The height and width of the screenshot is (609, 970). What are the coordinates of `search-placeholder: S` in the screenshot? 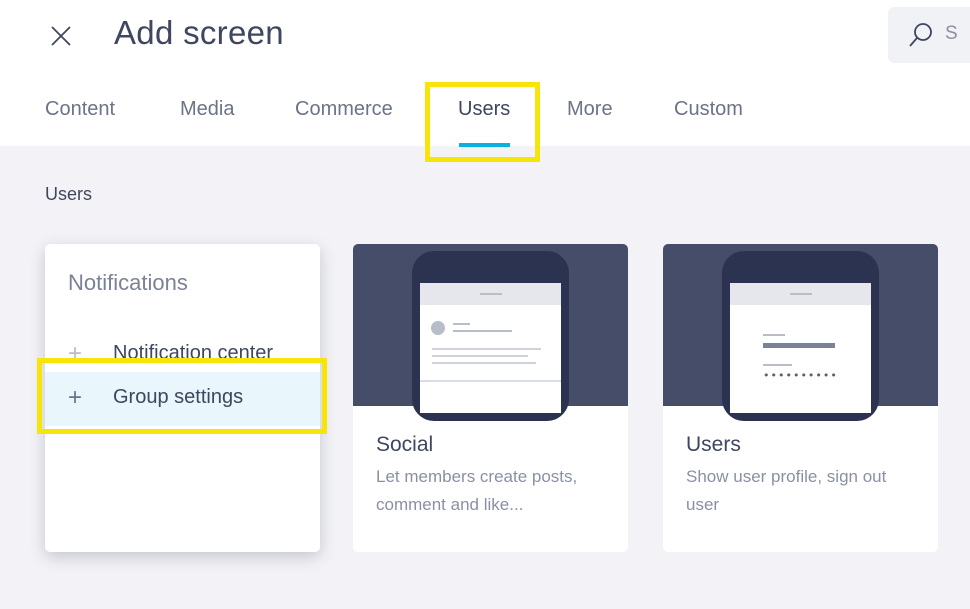 It's located at (951, 33).